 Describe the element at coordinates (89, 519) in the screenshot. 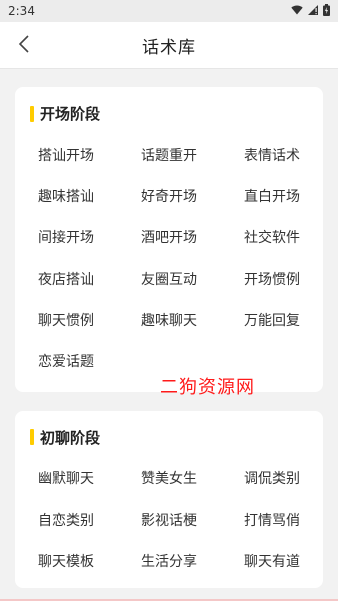

I see `script-item: 自恋类别` at that location.